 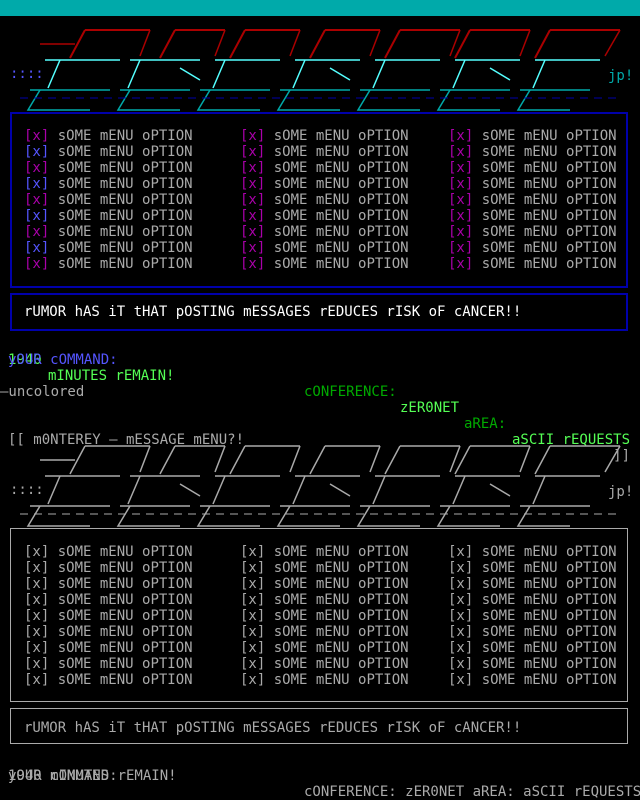 What do you see at coordinates (324, 776) in the screenshot?
I see `command-prompt-uncolored: yOUR cOMMAND:` at bounding box center [324, 776].